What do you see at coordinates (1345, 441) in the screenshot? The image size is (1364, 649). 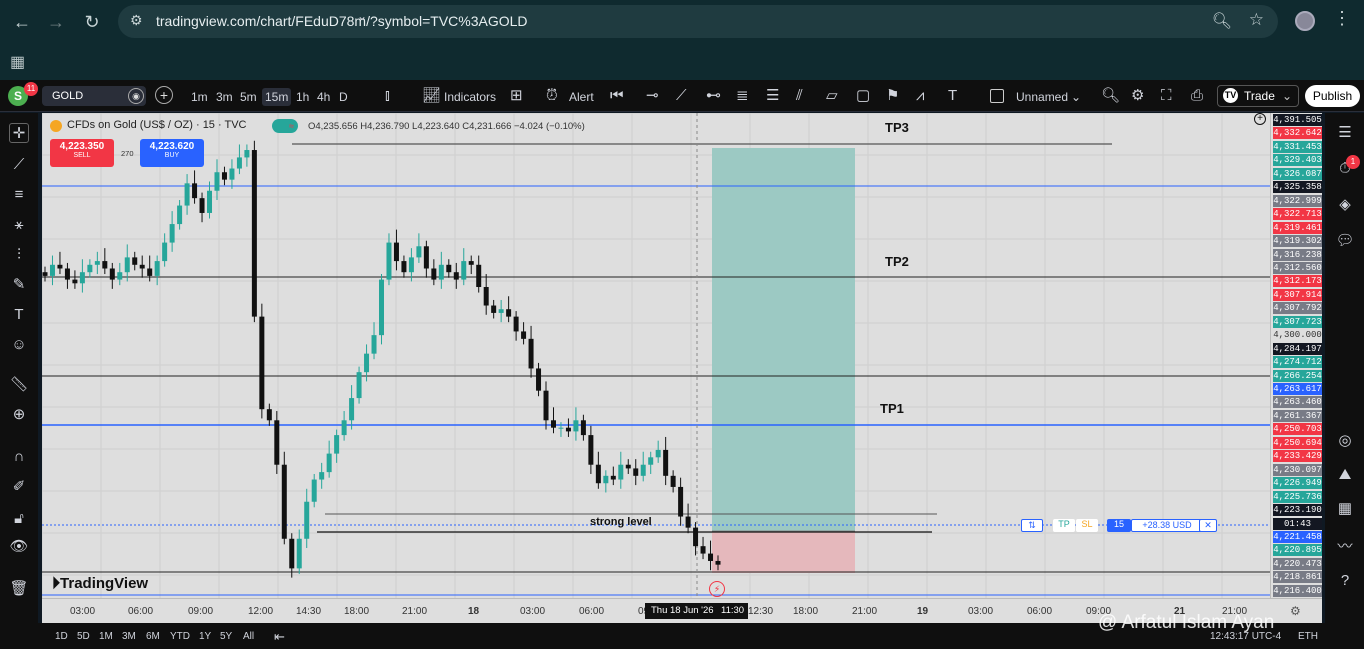 I see `target-icon: ◎` at bounding box center [1345, 441].